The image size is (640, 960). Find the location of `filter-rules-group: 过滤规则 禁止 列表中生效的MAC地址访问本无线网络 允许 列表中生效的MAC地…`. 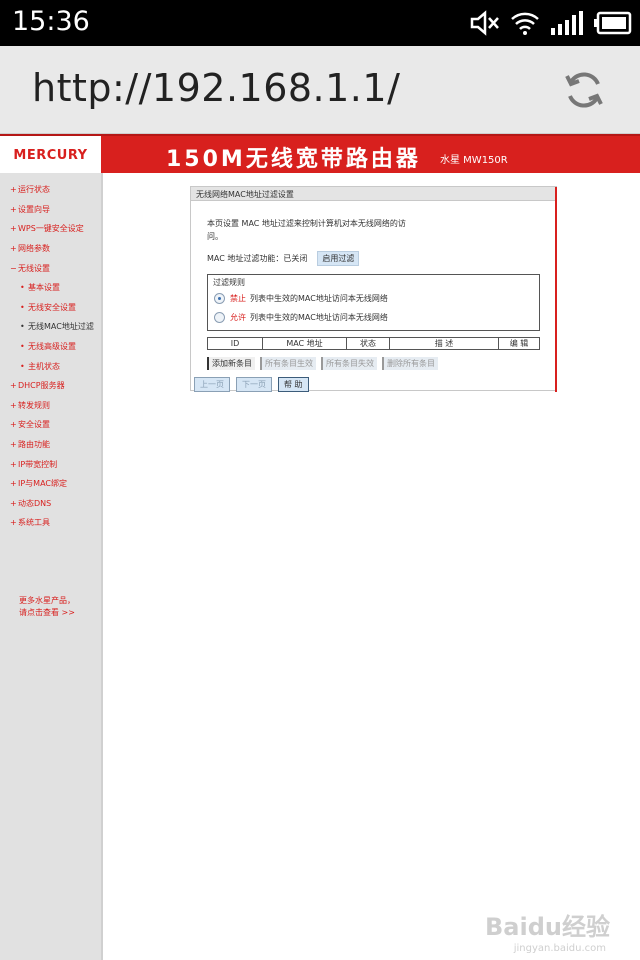

filter-rules-group: 过滤规则 禁止 列表中生效的MAC地址访问本无线网络 允许 列表中生效的MAC地… is located at coordinates (373, 302).